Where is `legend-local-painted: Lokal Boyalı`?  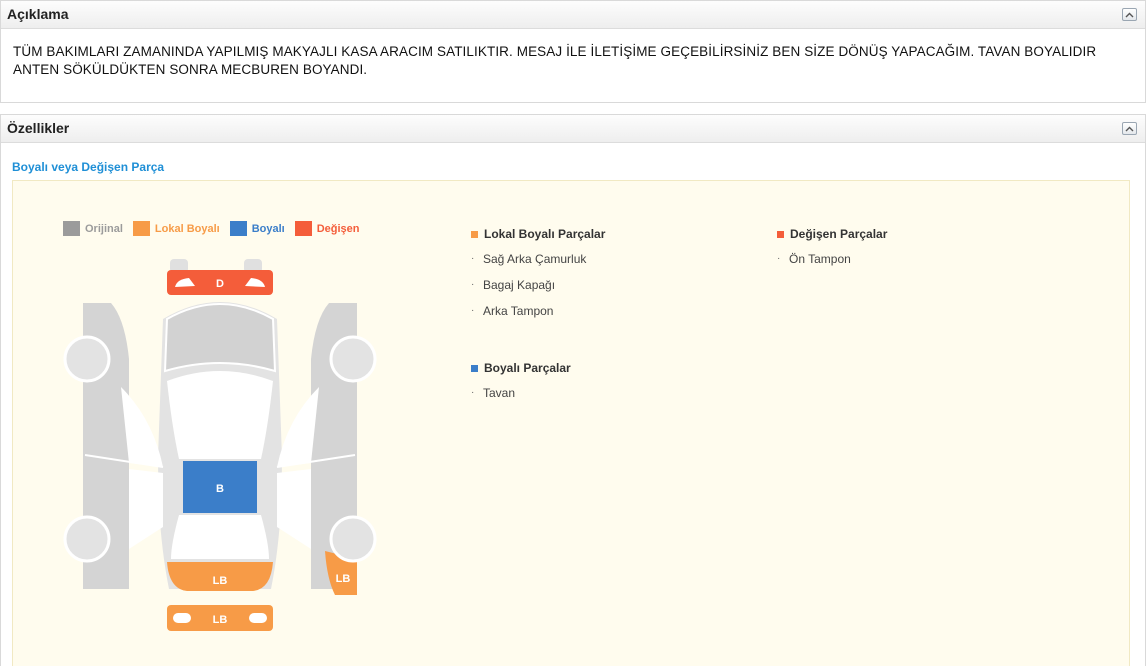 legend-local-painted: Lokal Boyalı is located at coordinates (176, 228).